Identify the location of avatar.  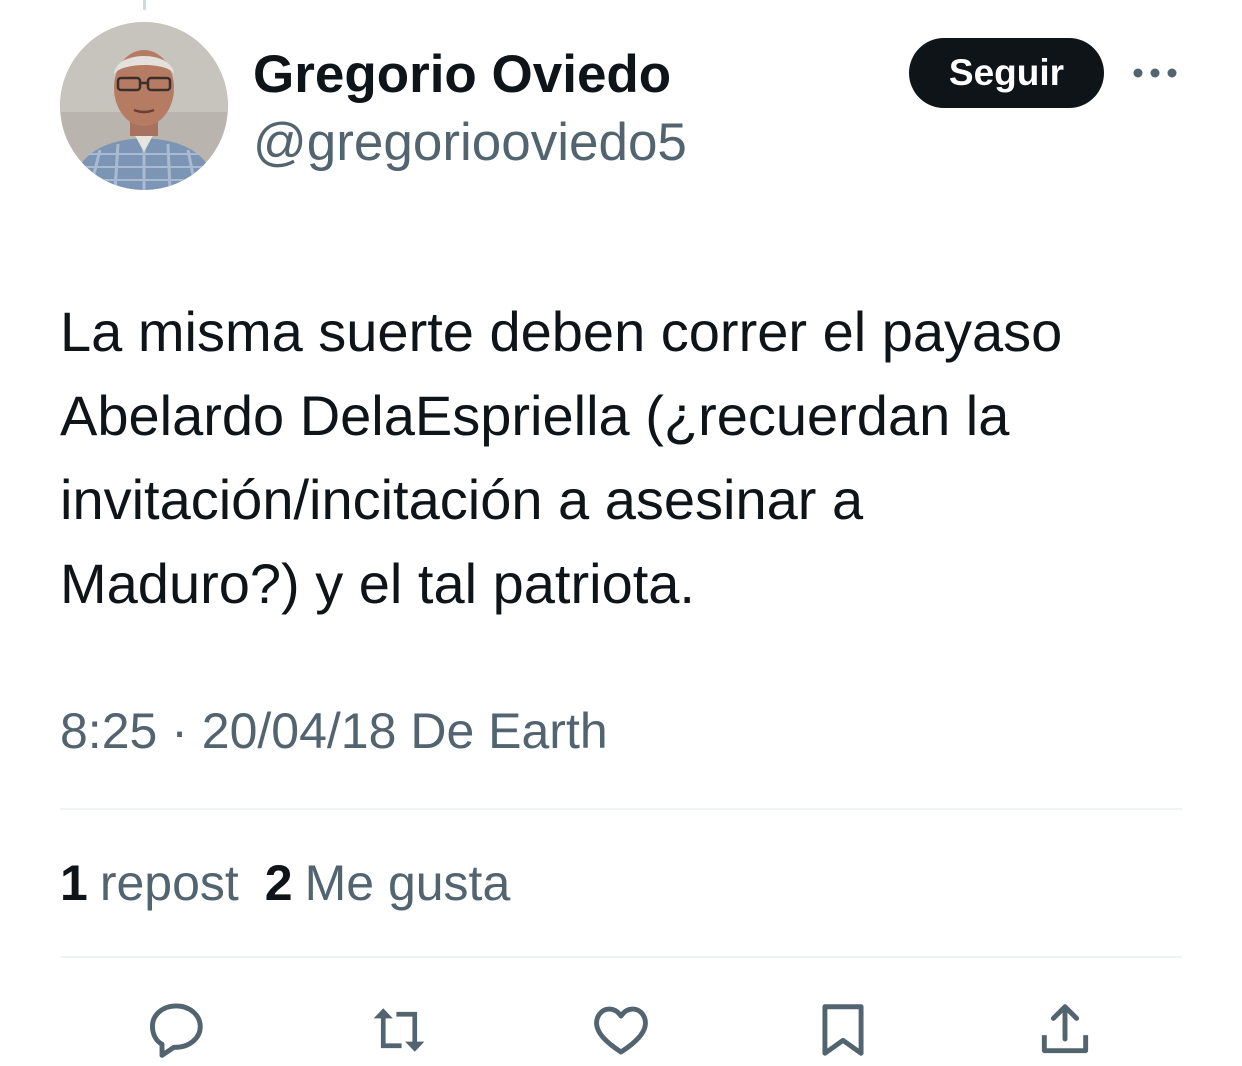
(144, 106).